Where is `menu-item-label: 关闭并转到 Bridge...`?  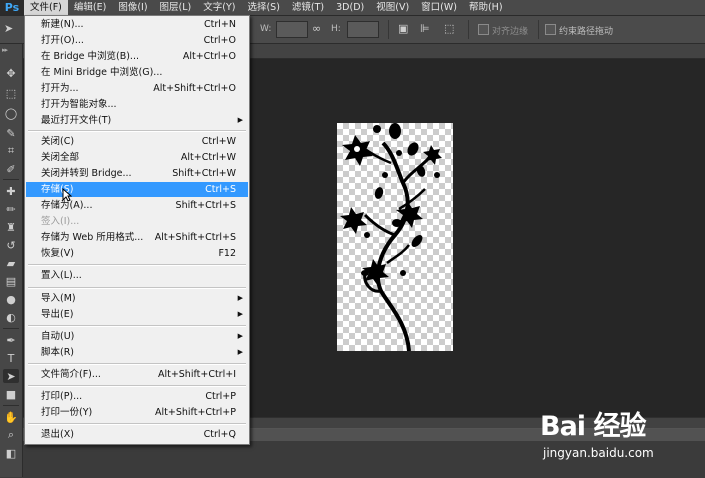
menu-item-label: 关闭并转到 Bridge... is located at coordinates (86, 173).